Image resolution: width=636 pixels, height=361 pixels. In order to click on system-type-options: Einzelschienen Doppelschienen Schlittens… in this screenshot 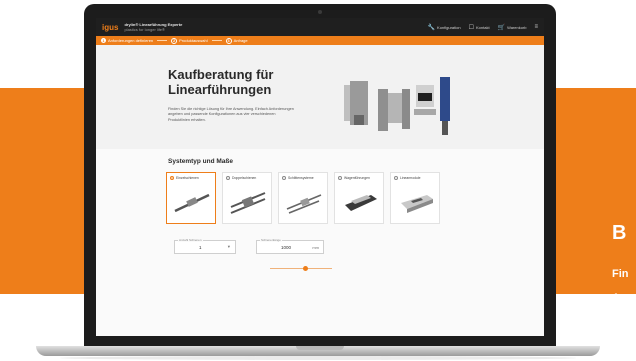, I will do `click(303, 198)`.